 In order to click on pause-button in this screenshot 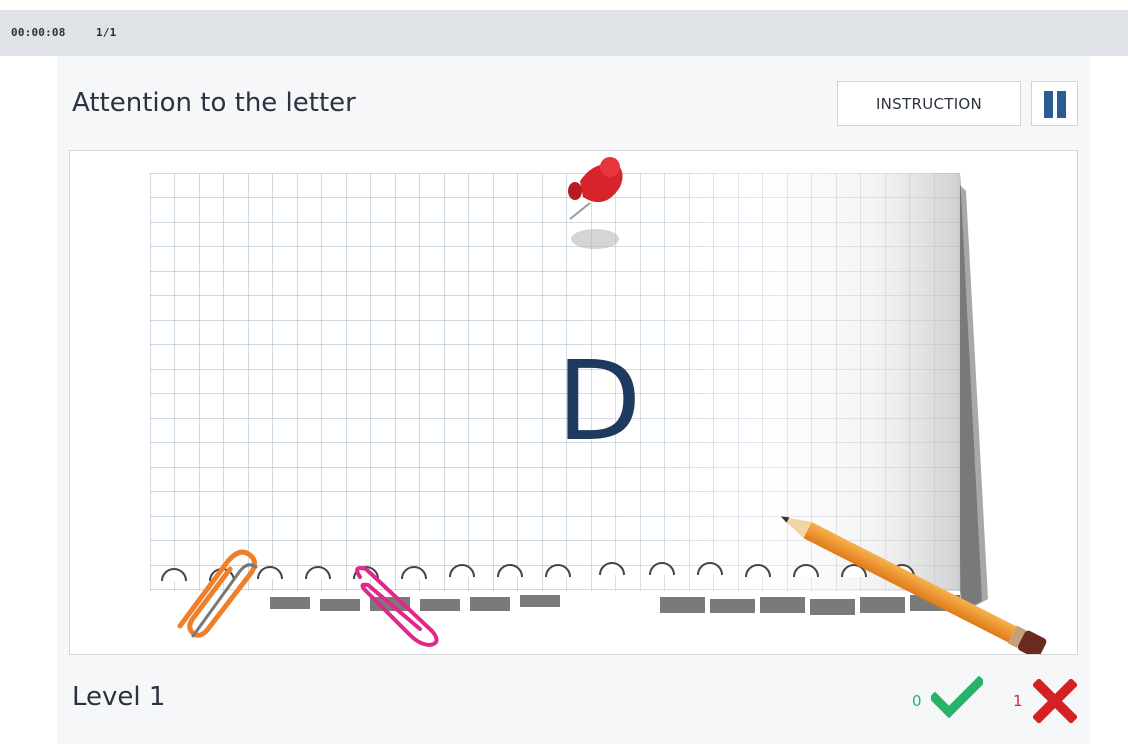, I will do `click(1054, 103)`.